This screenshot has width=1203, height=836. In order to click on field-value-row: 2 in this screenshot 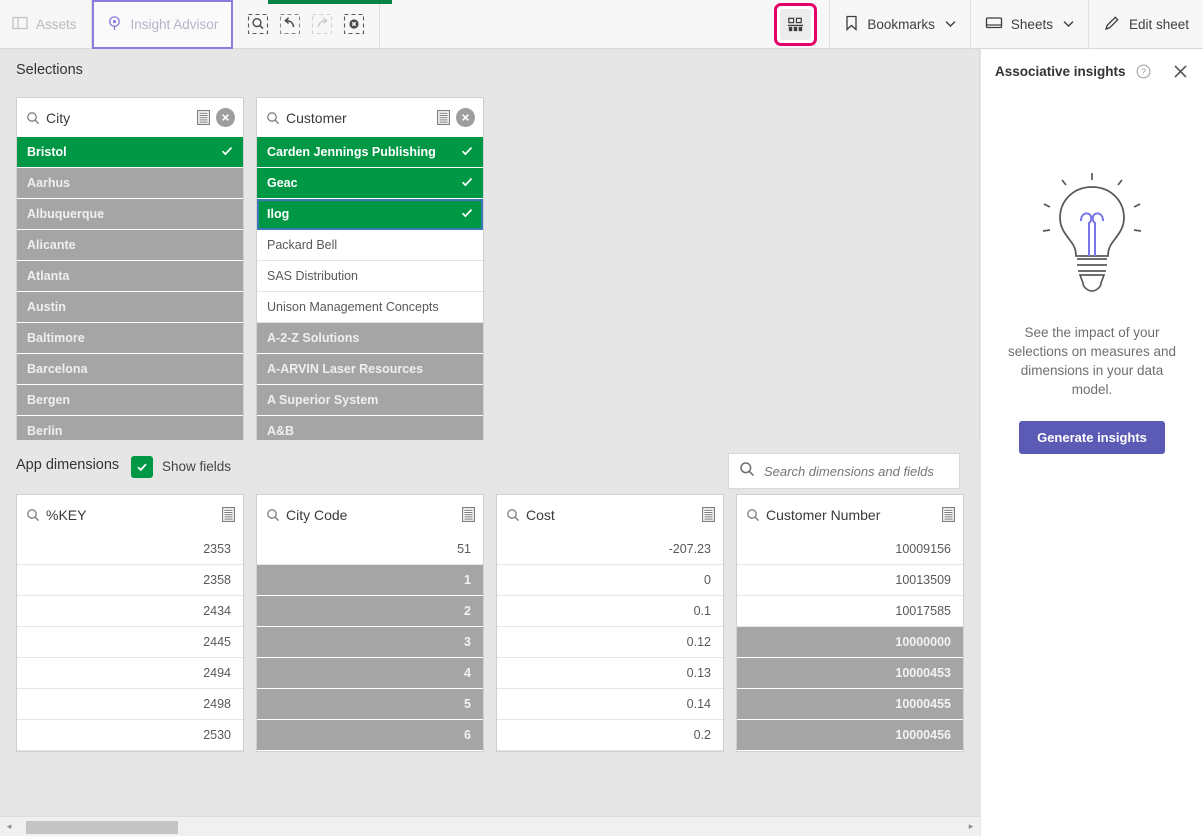, I will do `click(370, 611)`.